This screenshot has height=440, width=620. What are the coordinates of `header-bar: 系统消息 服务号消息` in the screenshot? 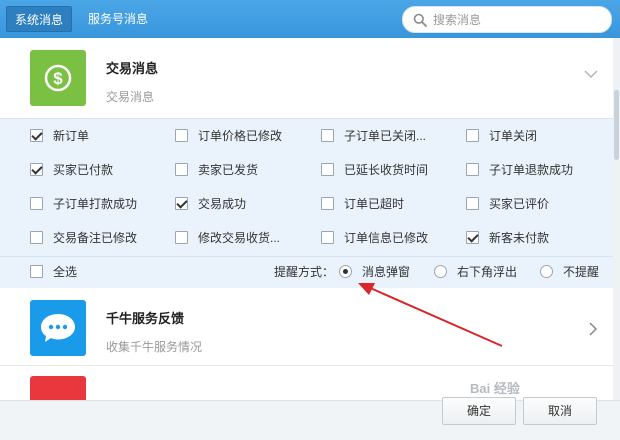 It's located at (310, 19).